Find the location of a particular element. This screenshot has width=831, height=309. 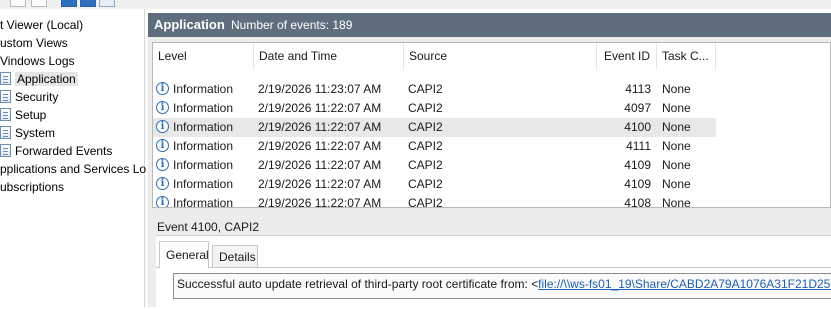

tree-item-subscriptions: ubscriptions is located at coordinates (32, 187).